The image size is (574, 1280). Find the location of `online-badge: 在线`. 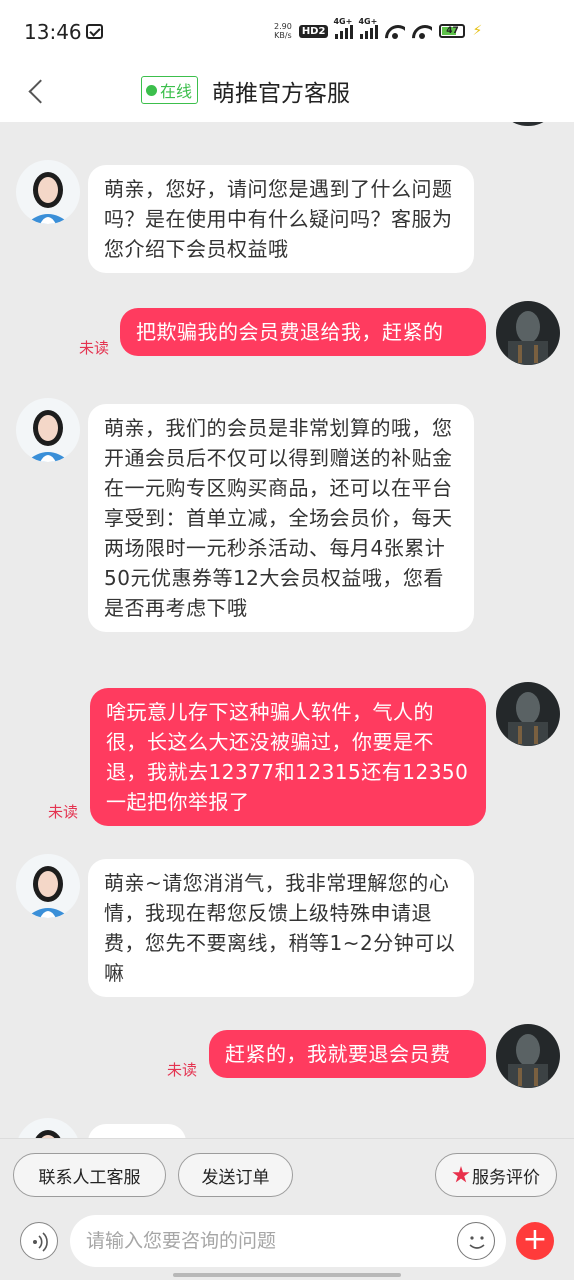

online-badge: 在线 is located at coordinates (170, 90).